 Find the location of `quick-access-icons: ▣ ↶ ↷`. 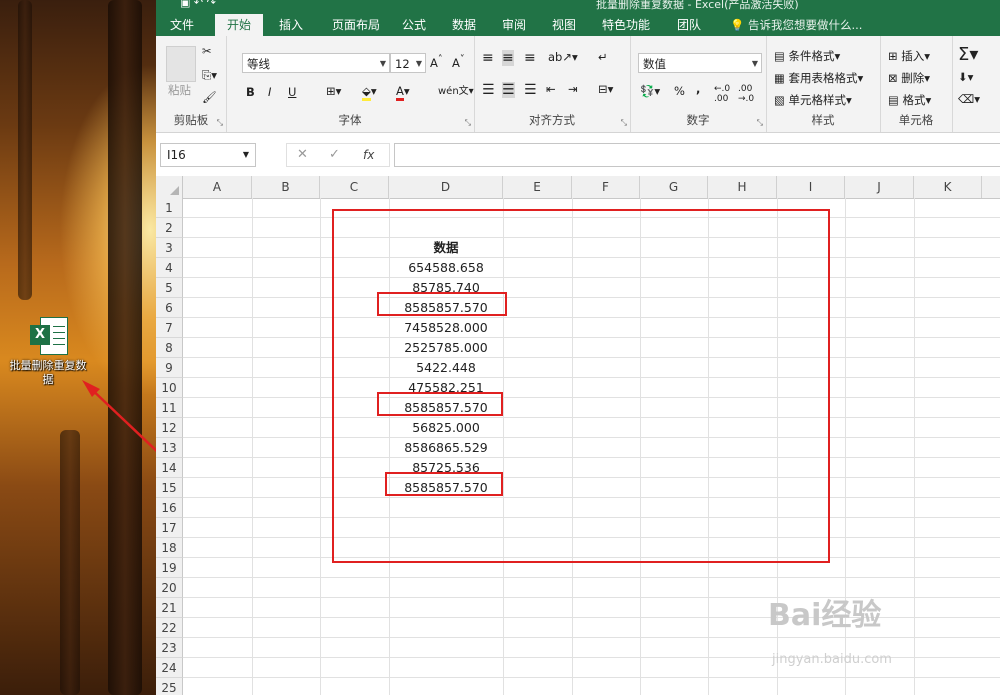

quick-access-icons: ▣ ↶ ↷ is located at coordinates (198, 4).